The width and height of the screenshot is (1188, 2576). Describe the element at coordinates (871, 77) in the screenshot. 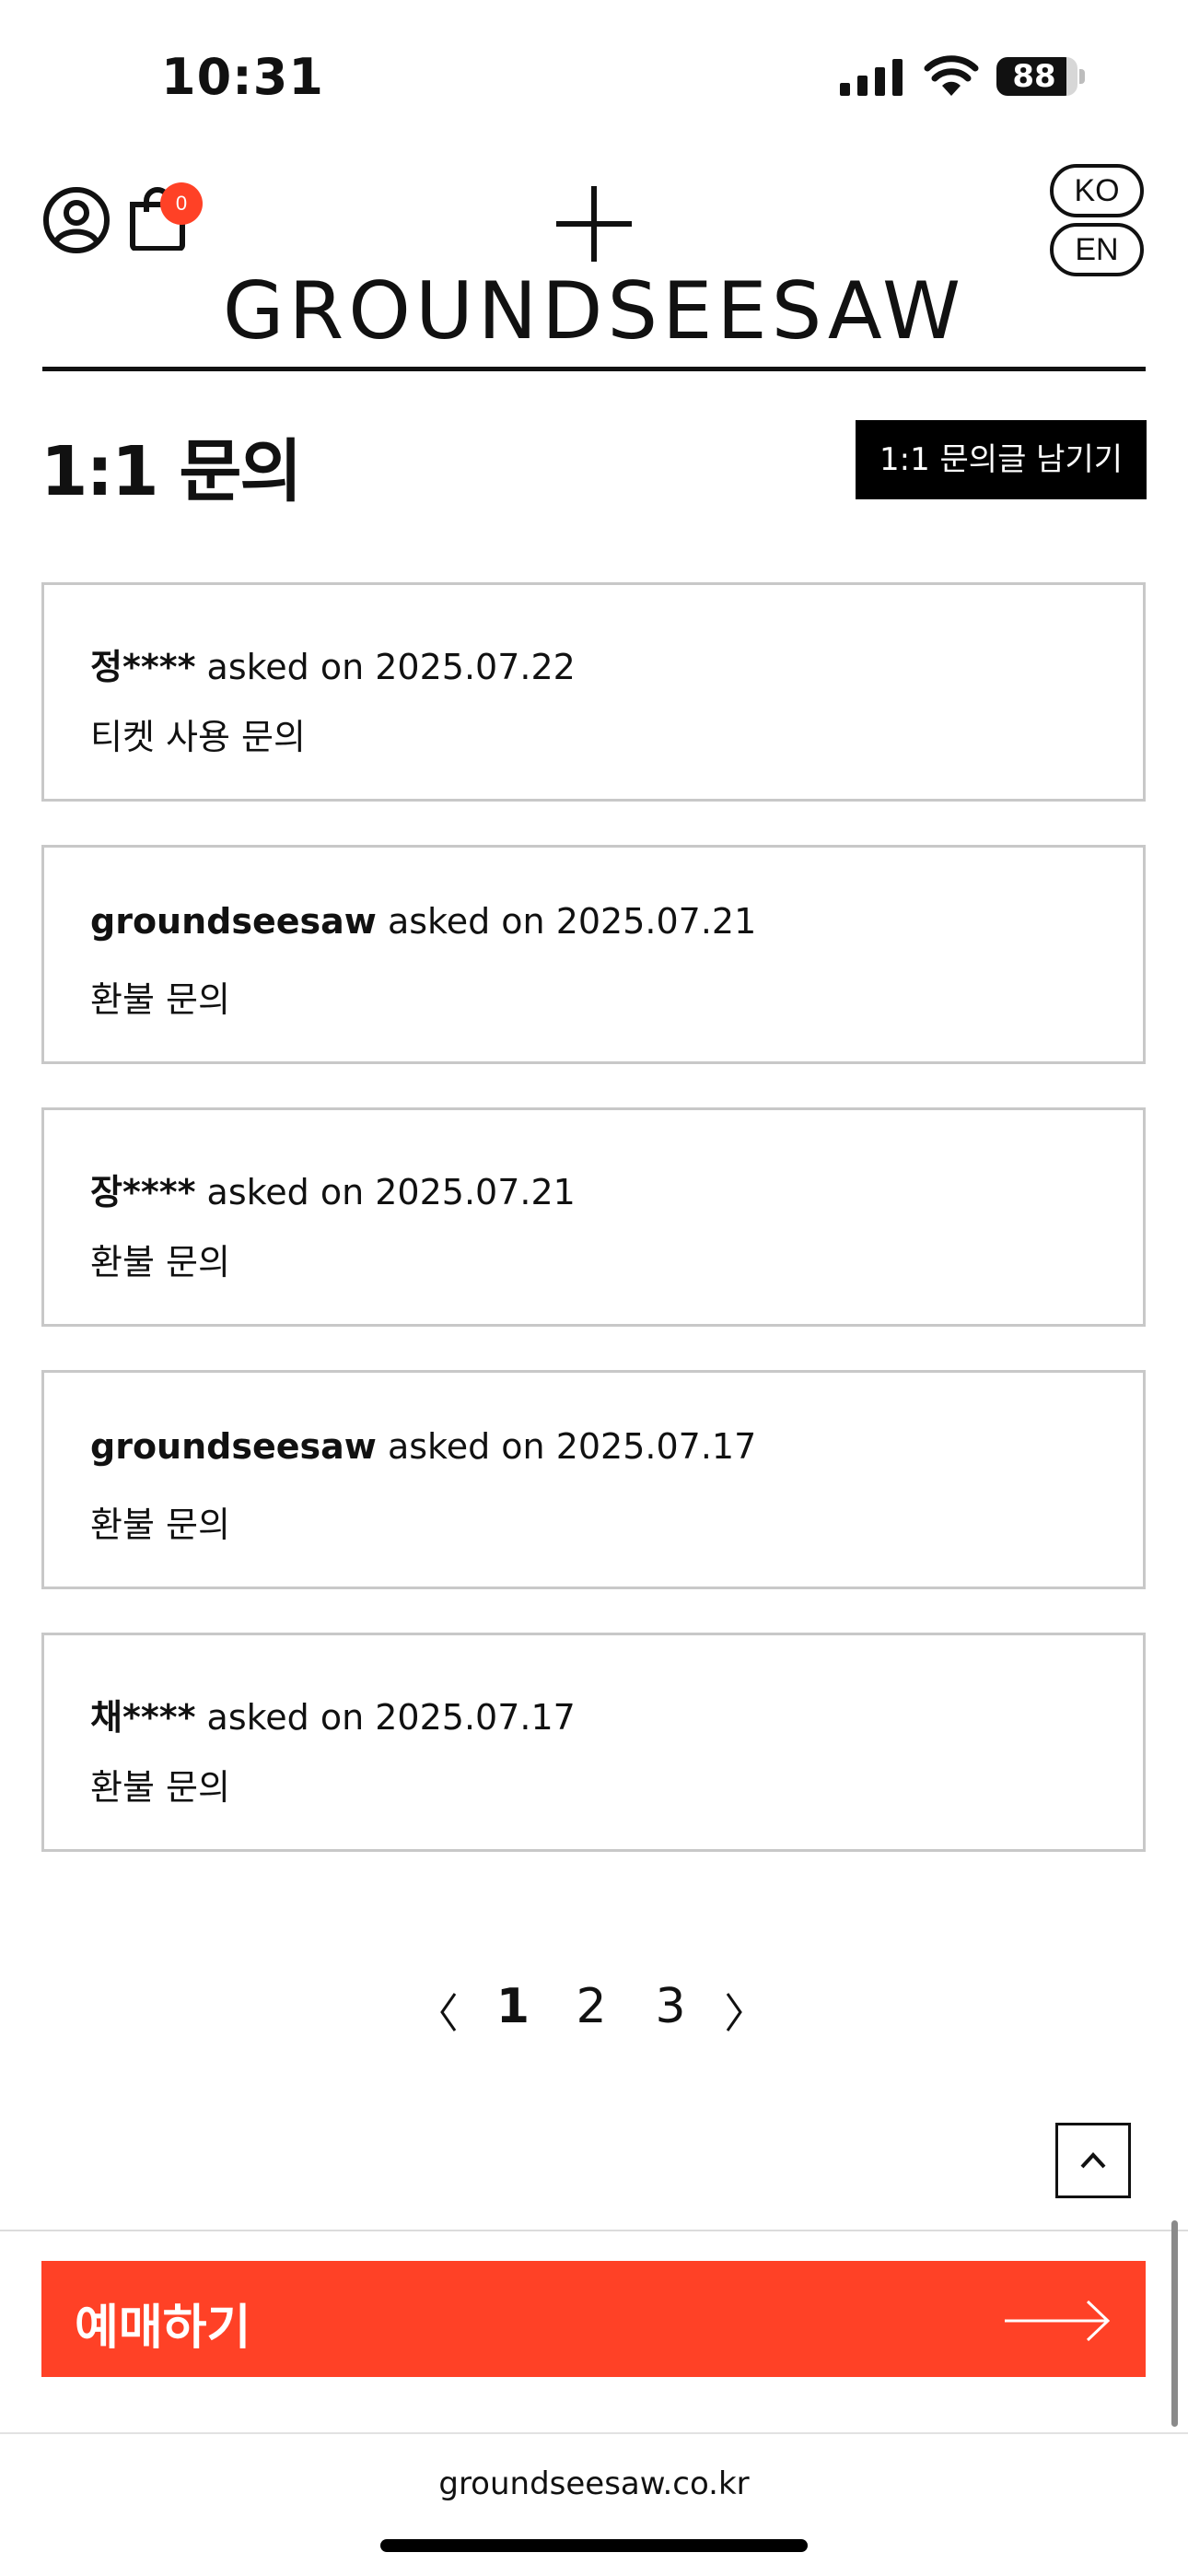

I see `signal-icon` at that location.